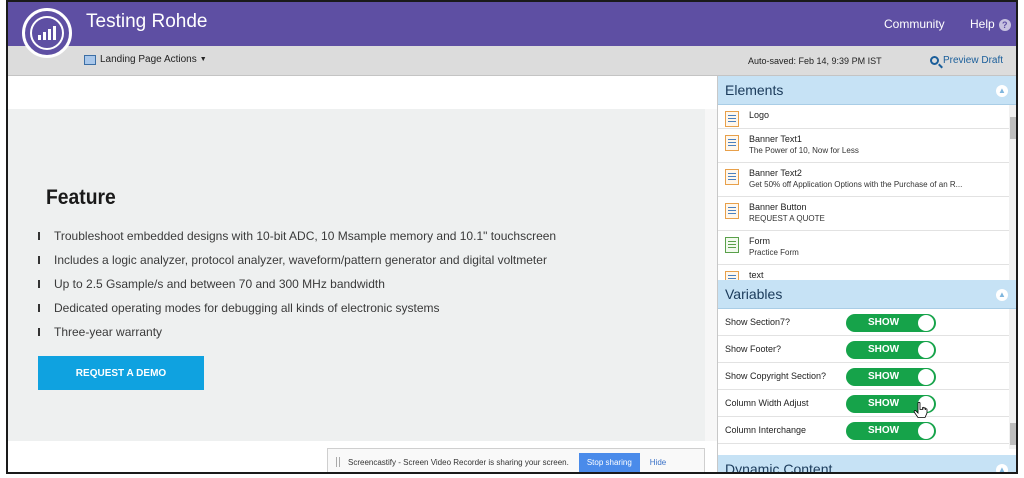  I want to click on variable-label: Show Footer?, so click(753, 349).